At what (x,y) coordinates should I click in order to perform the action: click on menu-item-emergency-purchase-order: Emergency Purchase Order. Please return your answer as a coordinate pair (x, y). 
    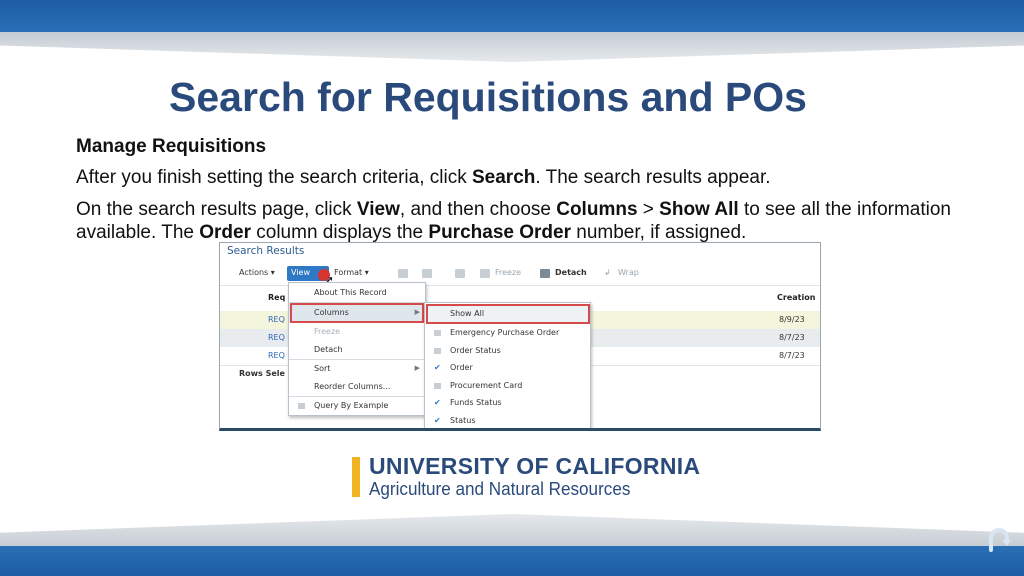
    Looking at the image, I should click on (507, 333).